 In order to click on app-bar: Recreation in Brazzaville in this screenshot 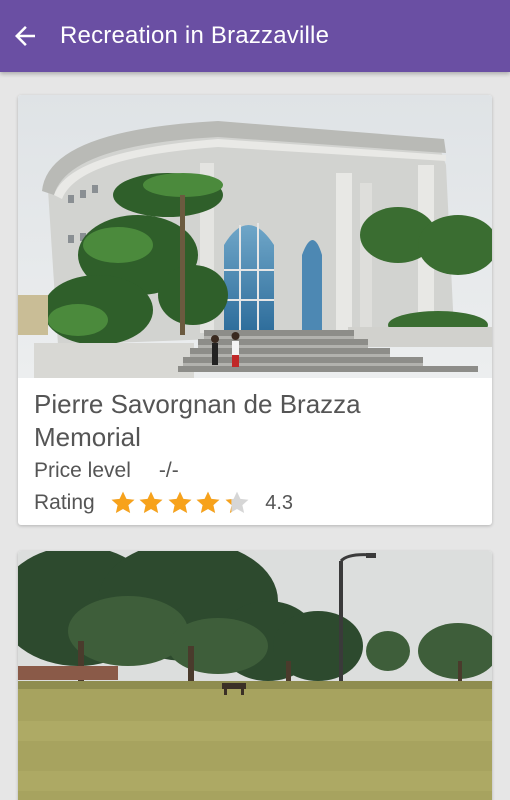, I will do `click(255, 36)`.